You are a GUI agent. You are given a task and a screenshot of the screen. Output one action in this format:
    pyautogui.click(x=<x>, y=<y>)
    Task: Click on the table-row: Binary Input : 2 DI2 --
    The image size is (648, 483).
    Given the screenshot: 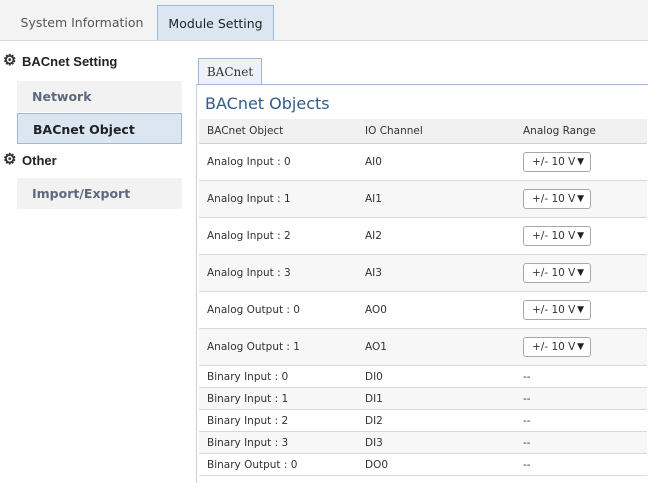 What is the action you would take?
    pyautogui.click(x=423, y=420)
    